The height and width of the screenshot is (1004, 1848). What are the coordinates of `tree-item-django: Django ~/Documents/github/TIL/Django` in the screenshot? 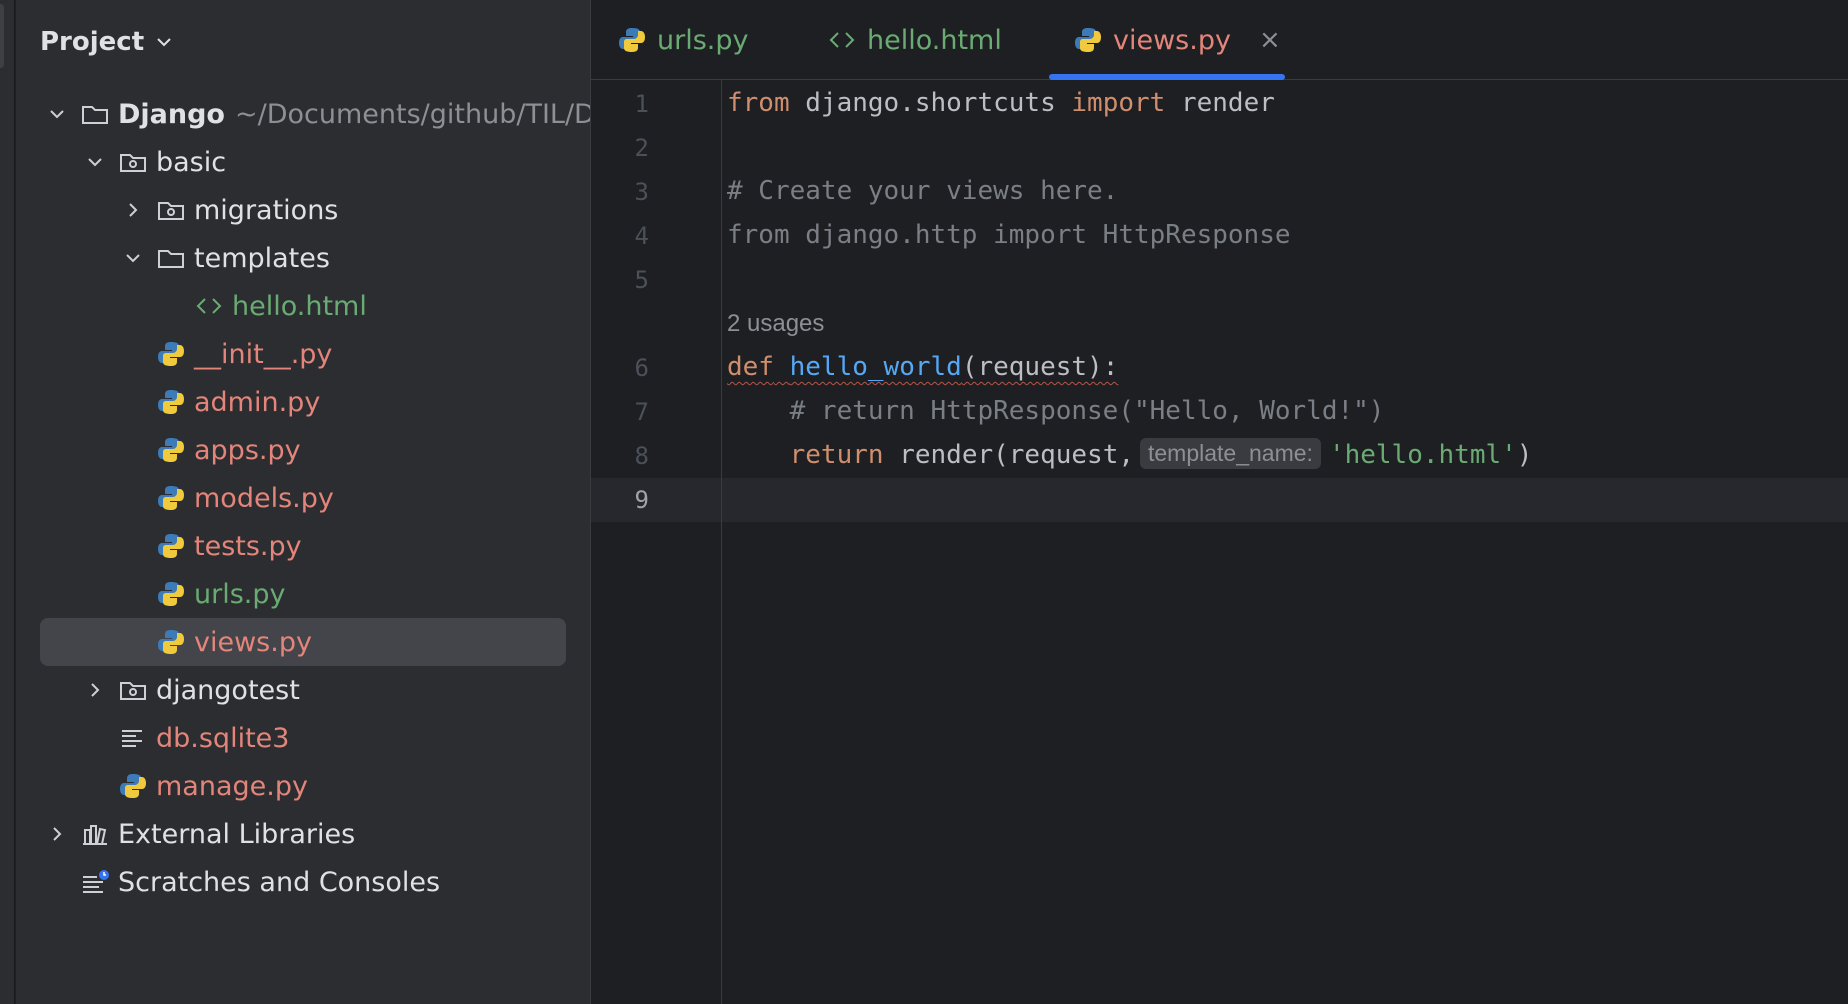 It's located at (316, 114).